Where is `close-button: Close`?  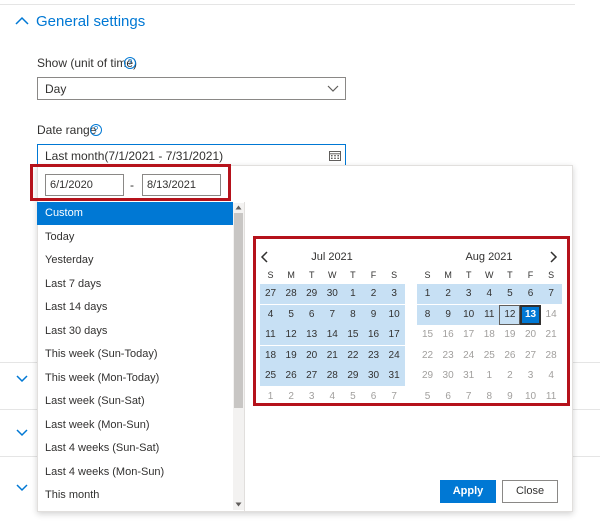
close-button: Close is located at coordinates (530, 491).